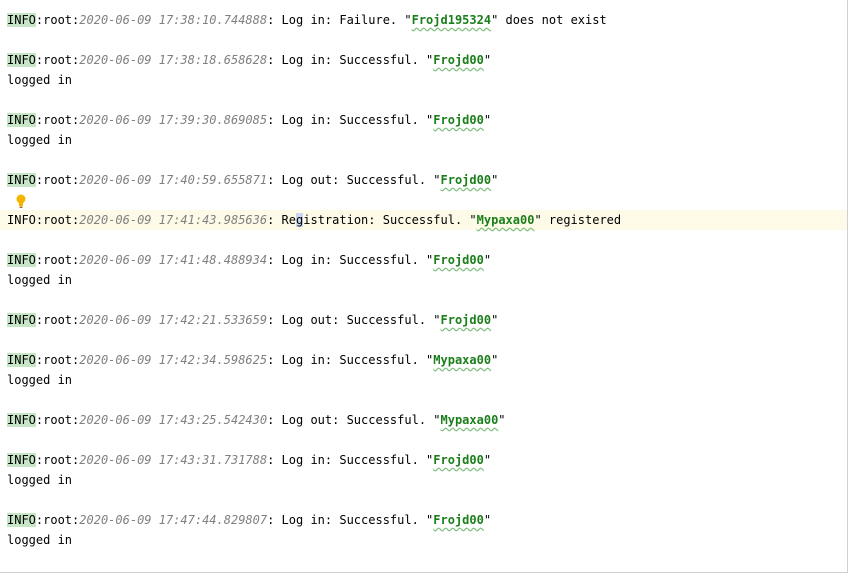  Describe the element at coordinates (282, 220) in the screenshot. I see `message-text: : Re` at that location.